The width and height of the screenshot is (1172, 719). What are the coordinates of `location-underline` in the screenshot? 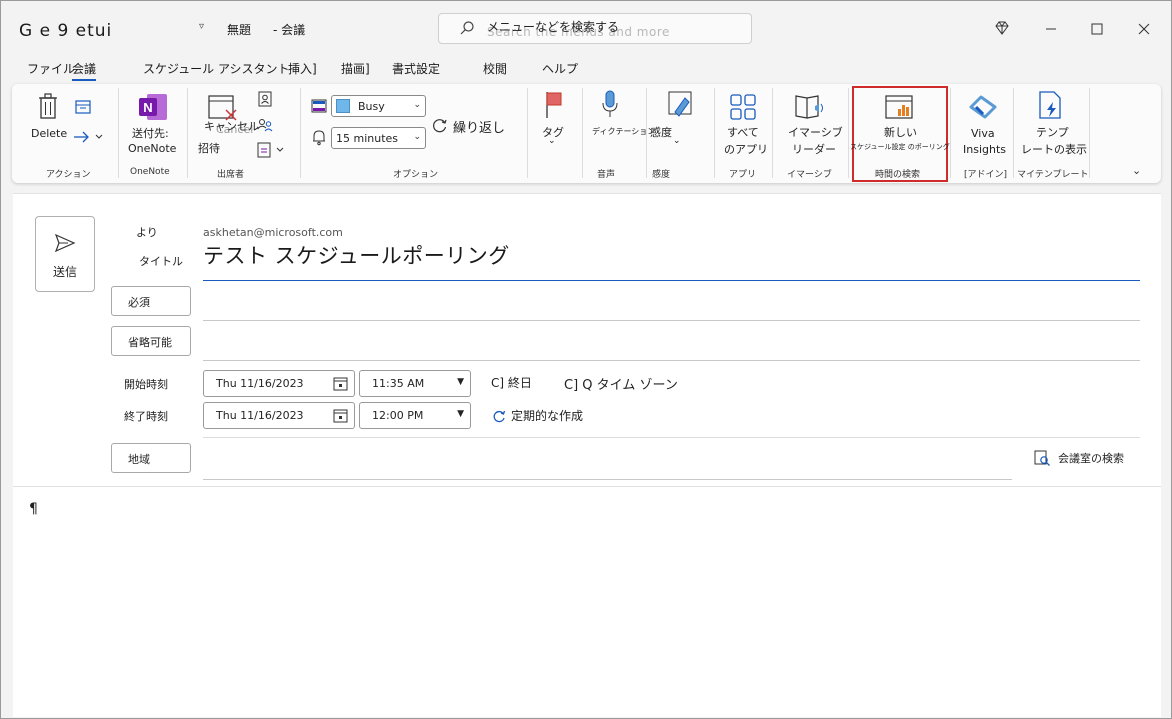 It's located at (607, 479).